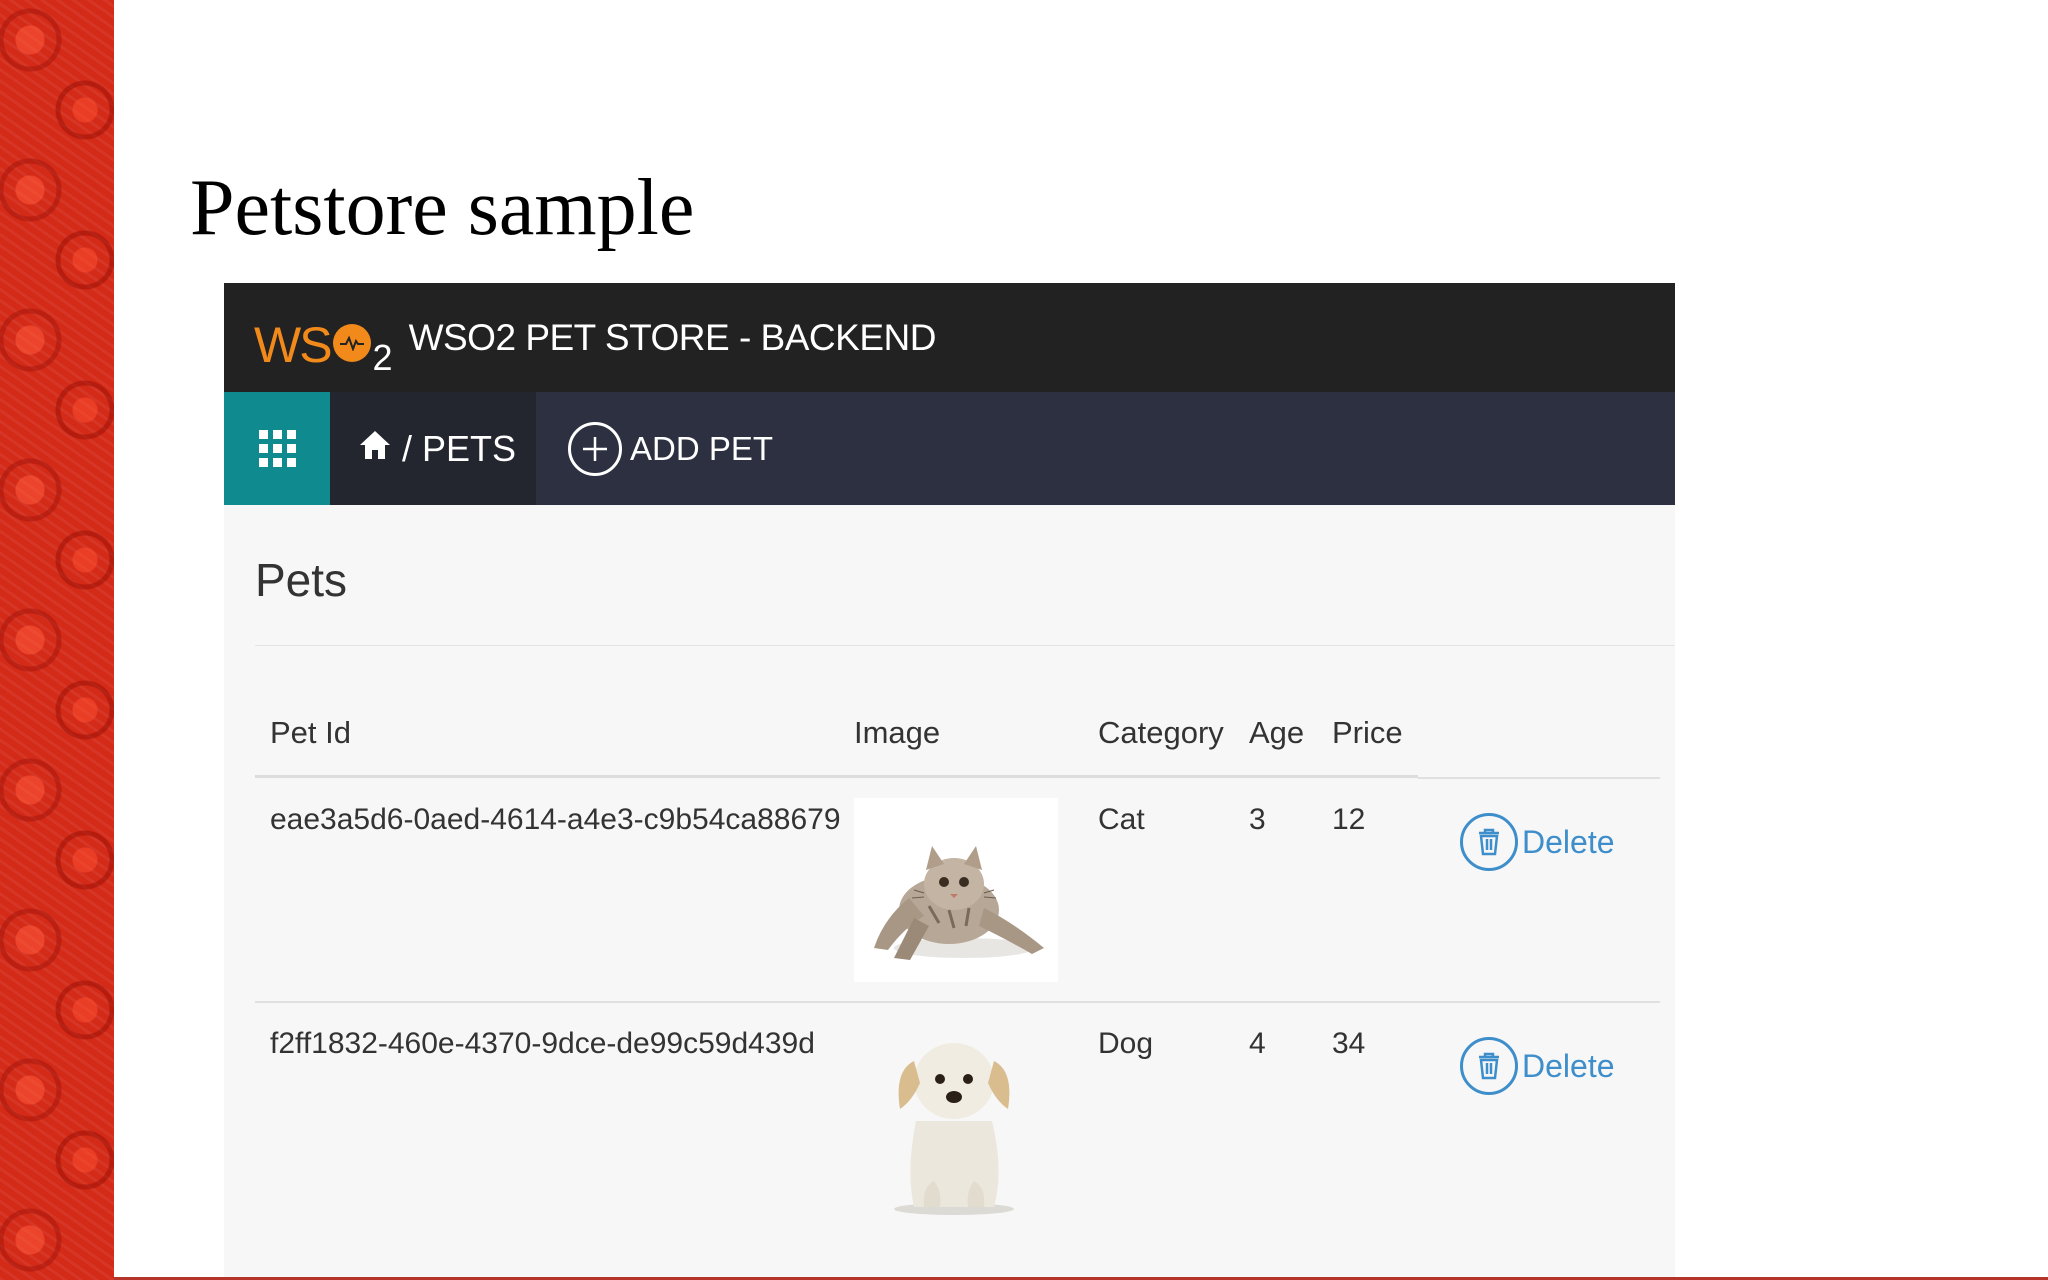 The height and width of the screenshot is (1280, 2048). I want to click on pet-id-cell: eae3a5d6-0aed-4614-a4e3-c9b54ca88679, so click(555, 819).